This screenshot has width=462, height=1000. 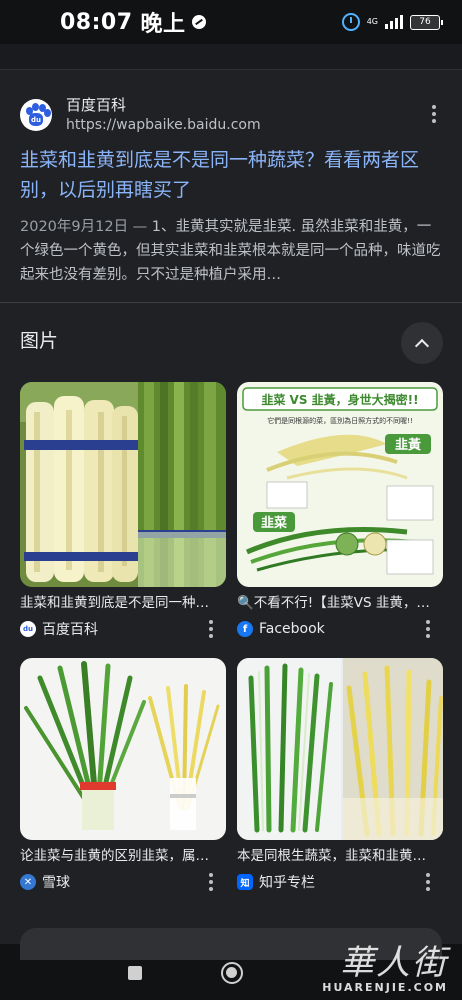 What do you see at coordinates (135, 973) in the screenshot?
I see `recent-apps-button` at bounding box center [135, 973].